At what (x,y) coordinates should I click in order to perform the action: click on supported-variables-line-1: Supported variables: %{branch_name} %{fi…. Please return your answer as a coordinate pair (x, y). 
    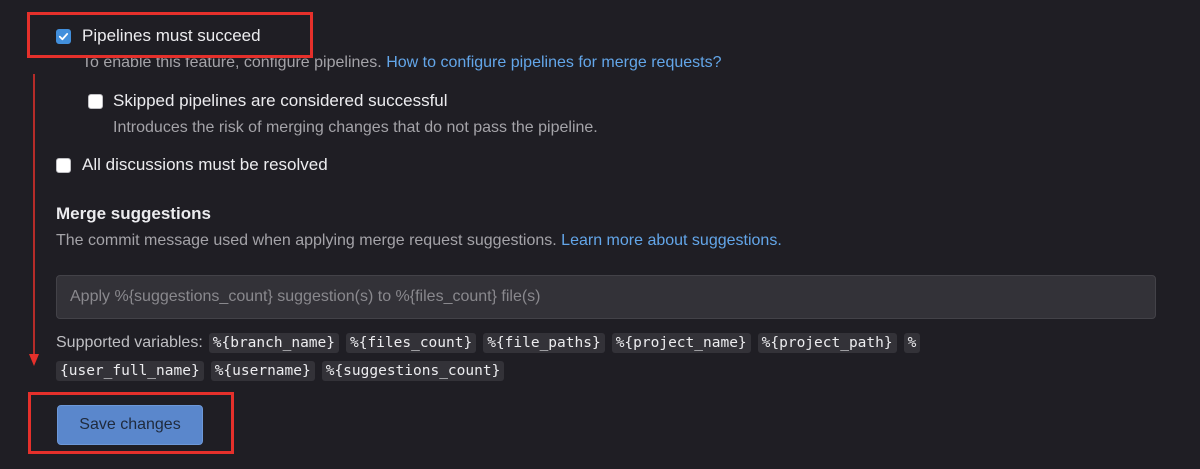
    Looking at the image, I should click on (491, 343).